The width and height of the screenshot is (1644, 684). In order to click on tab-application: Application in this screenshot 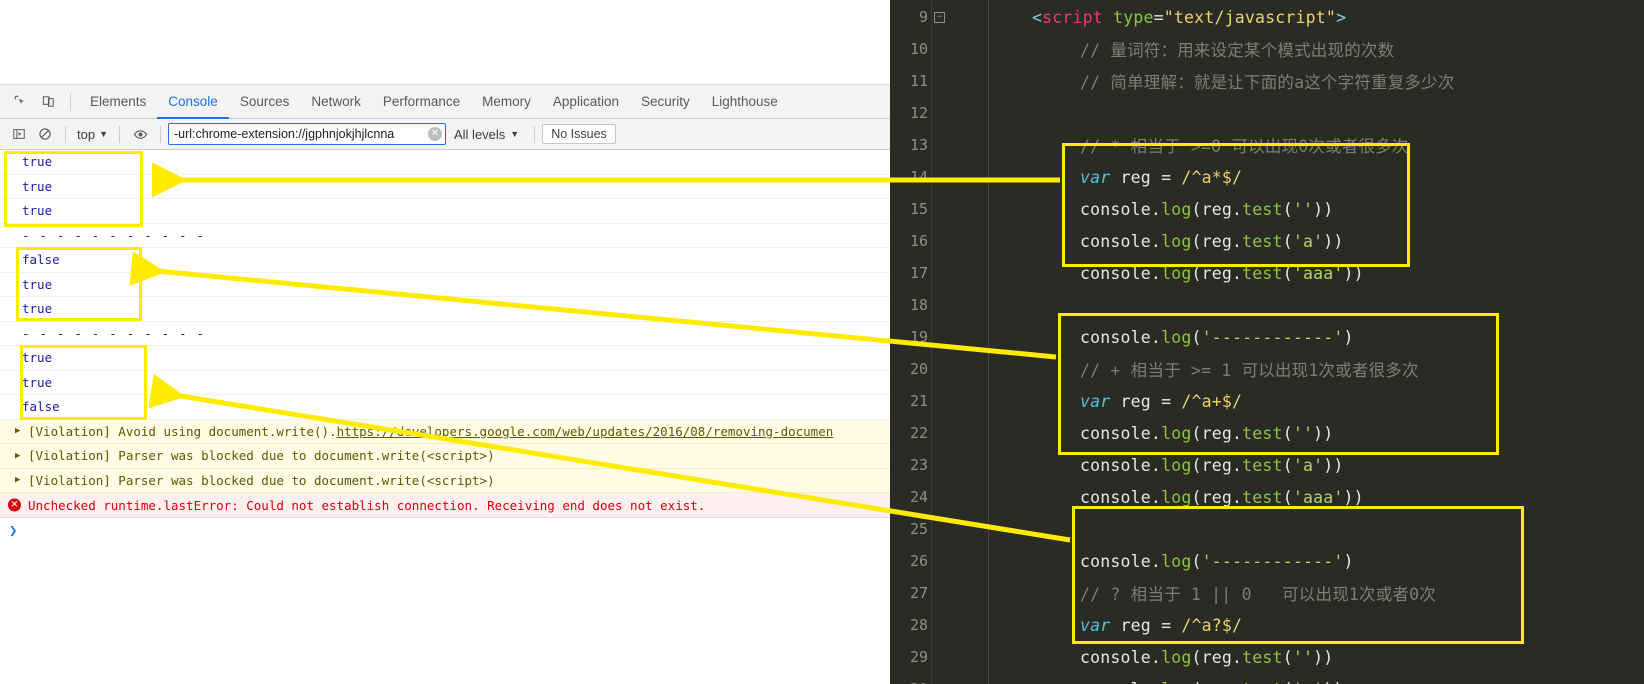, I will do `click(586, 102)`.